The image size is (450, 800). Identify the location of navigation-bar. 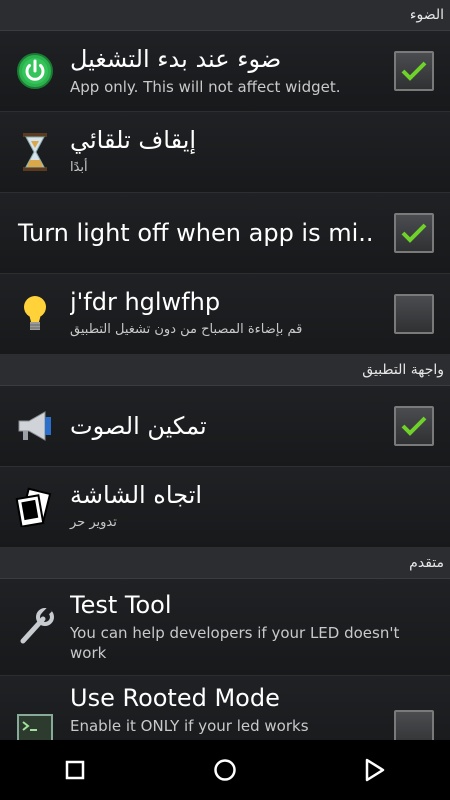
(225, 770).